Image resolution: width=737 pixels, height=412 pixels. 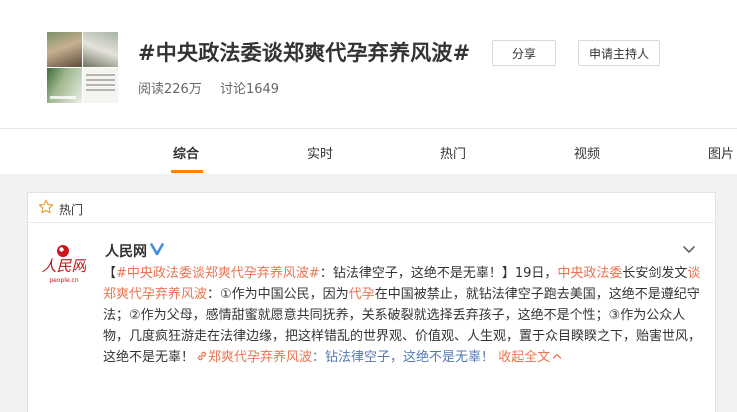 I want to click on topic-title: #中央政法委谈郑爽代孕弃养风波#, so click(x=304, y=53).